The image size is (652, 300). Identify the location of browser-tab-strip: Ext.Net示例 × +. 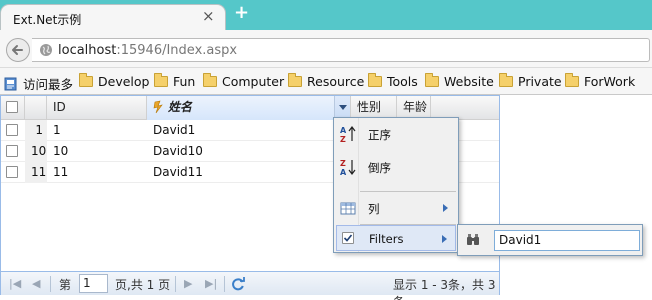
(326, 15).